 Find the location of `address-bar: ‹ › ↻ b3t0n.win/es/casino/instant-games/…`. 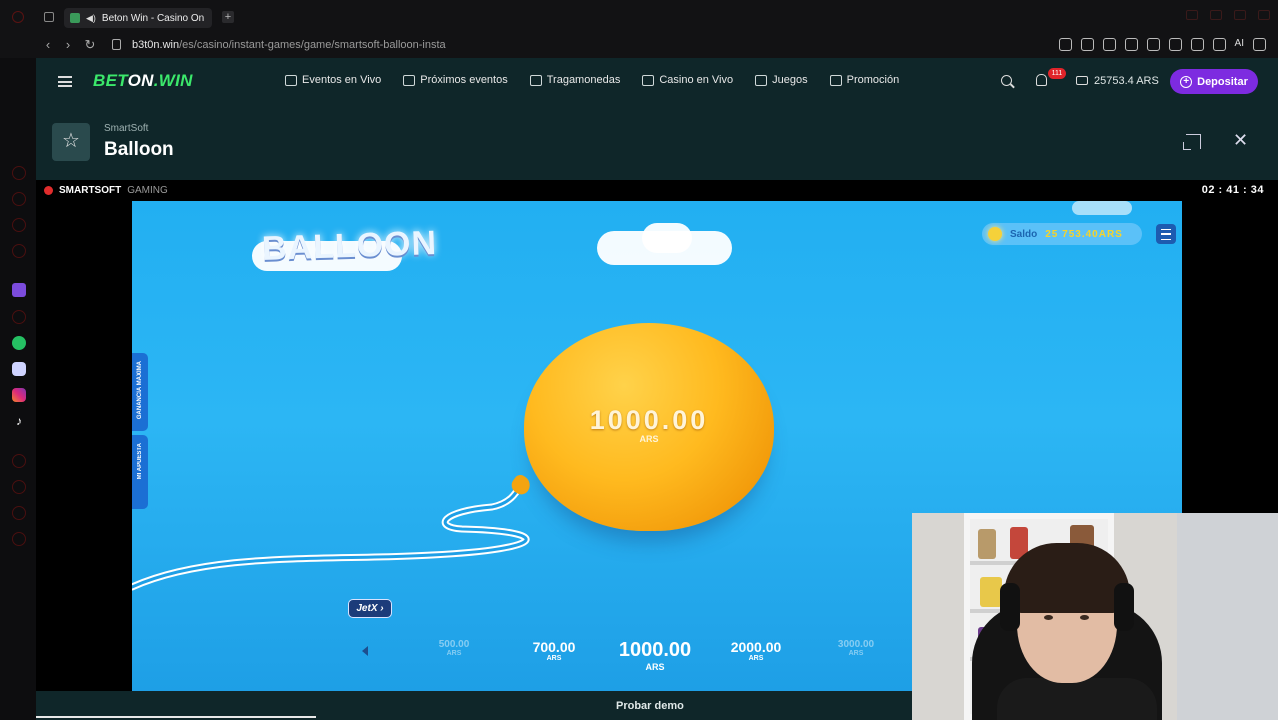

address-bar: ‹ › ↻ b3t0n.win/es/casino/instant-games/… is located at coordinates (639, 46).